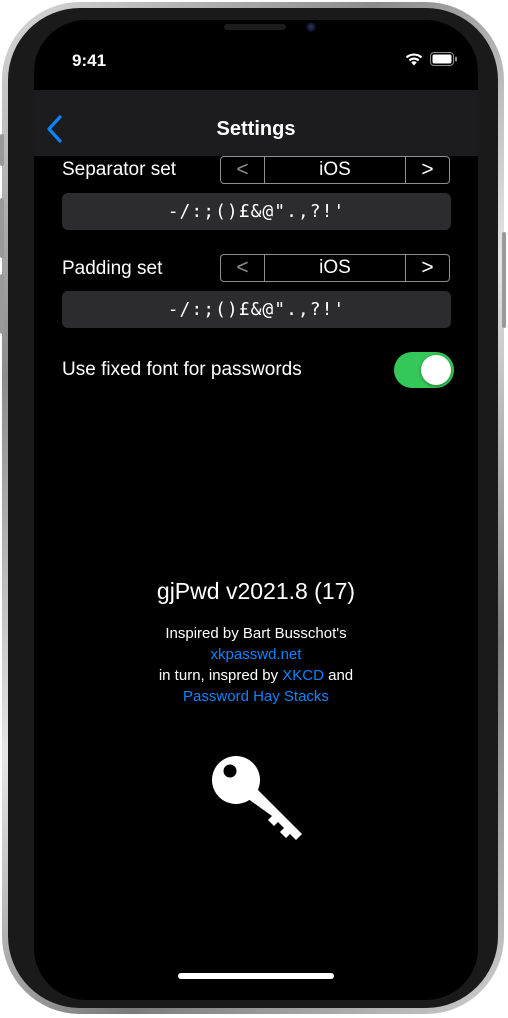 The height and width of the screenshot is (1018, 508). Describe the element at coordinates (243, 268) in the screenshot. I see `padding-prev-button: <` at that location.